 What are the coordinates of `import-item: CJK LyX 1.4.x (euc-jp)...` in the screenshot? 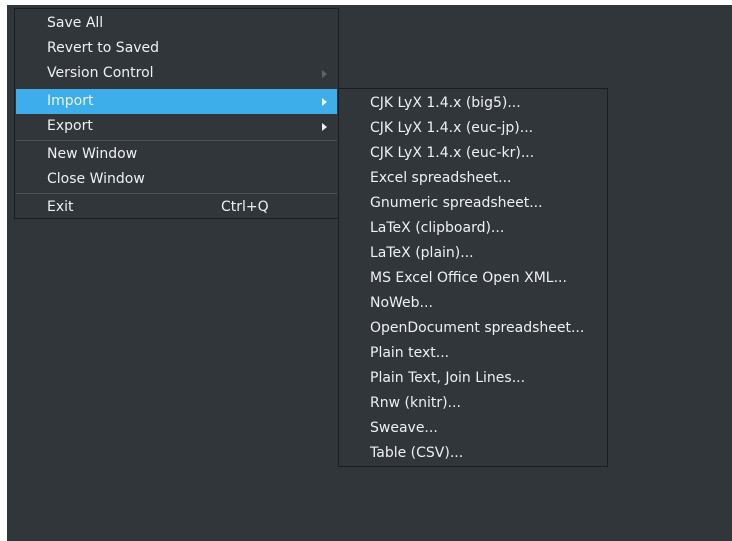 It's located at (473, 128).